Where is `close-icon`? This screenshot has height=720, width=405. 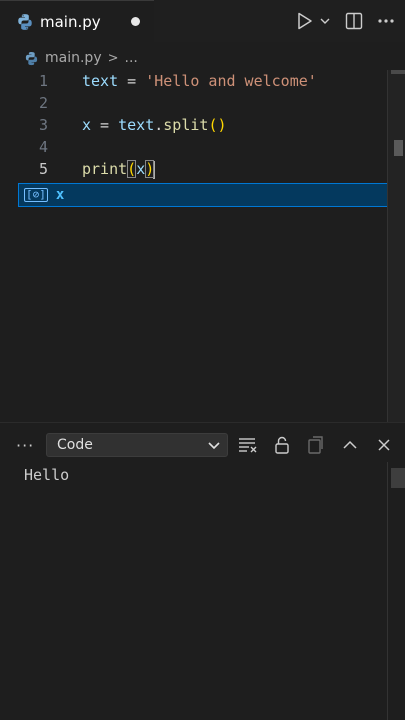
close-icon is located at coordinates (384, 445).